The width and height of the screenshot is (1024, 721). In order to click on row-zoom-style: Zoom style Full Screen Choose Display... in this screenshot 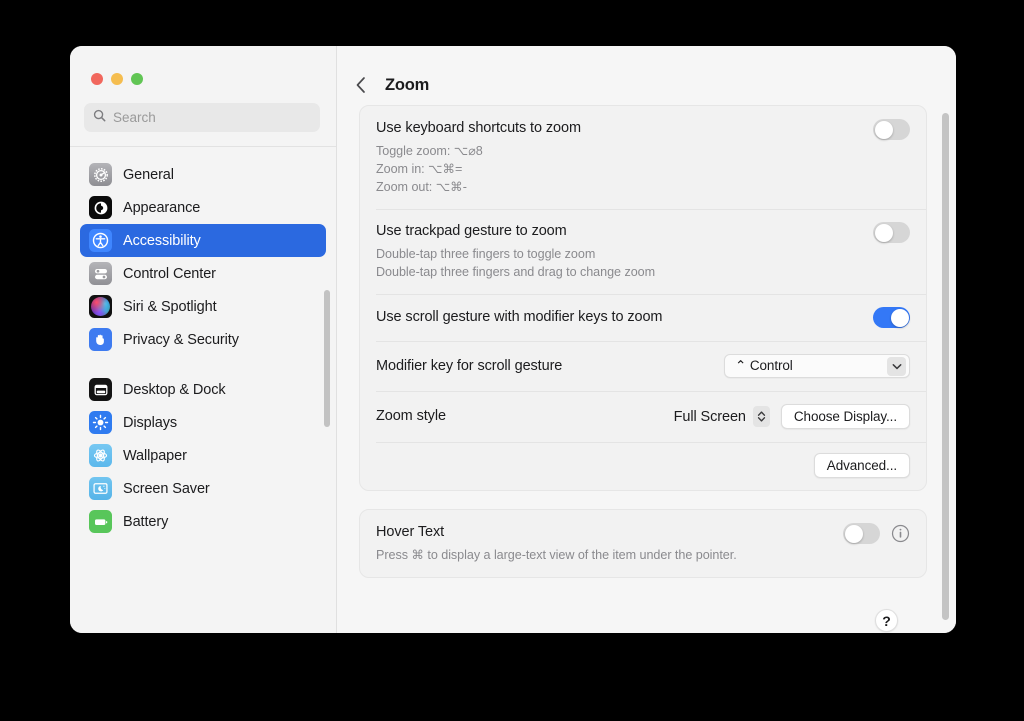, I will do `click(643, 416)`.